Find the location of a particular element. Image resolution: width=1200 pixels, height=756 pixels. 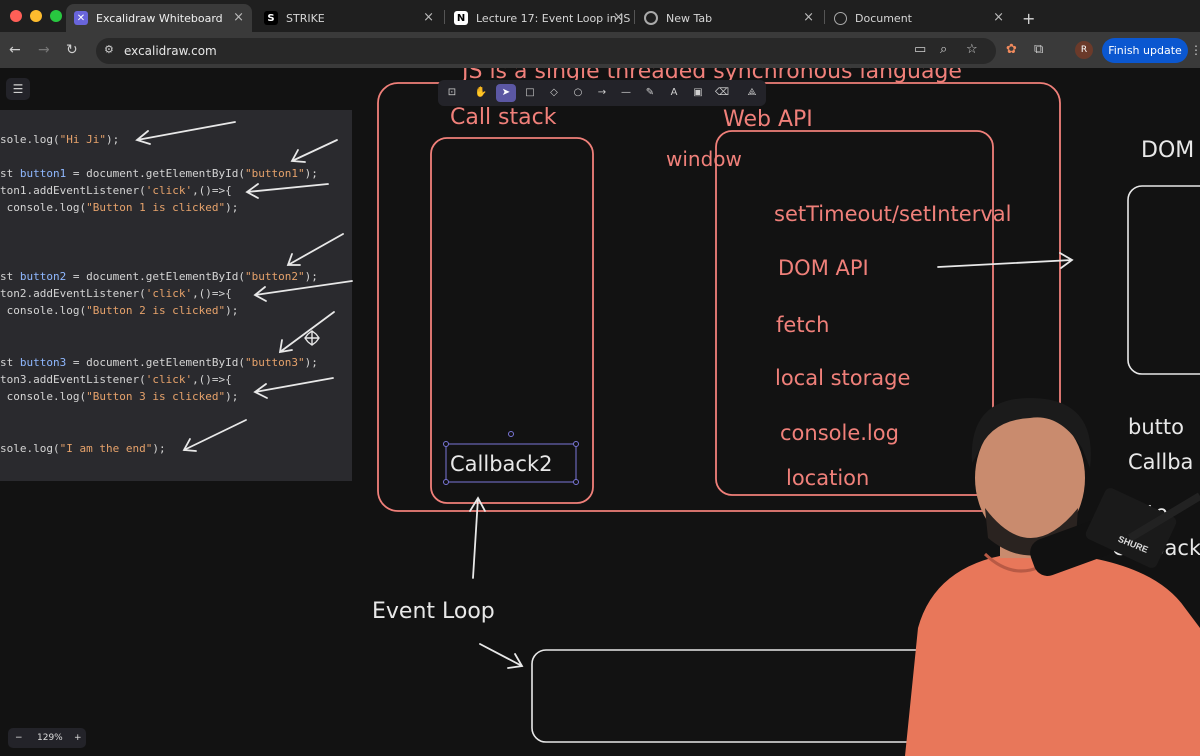

presenter-video-overlay: SHURE is located at coordinates (1052, 577).